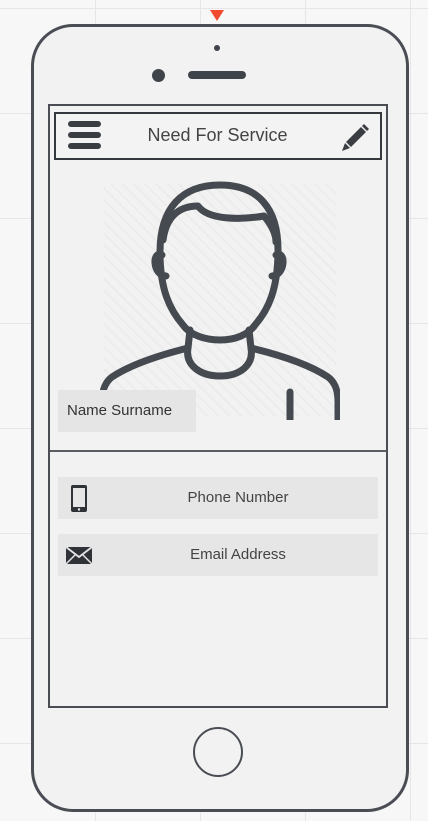 Image resolution: width=428 pixels, height=821 pixels. What do you see at coordinates (217, 75) in the screenshot?
I see `speaker-grille` at bounding box center [217, 75].